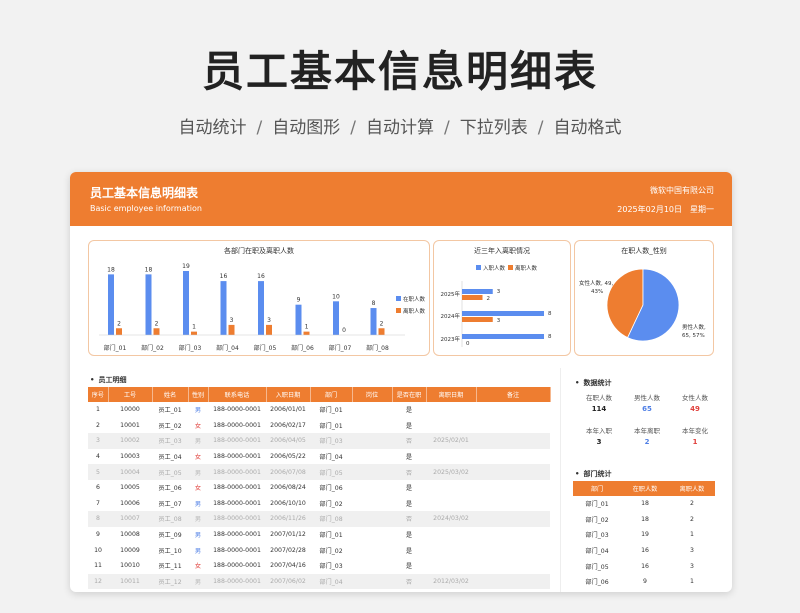  What do you see at coordinates (331, 458) in the screenshot?
I see `table-cell: 部门_04` at bounding box center [331, 458].